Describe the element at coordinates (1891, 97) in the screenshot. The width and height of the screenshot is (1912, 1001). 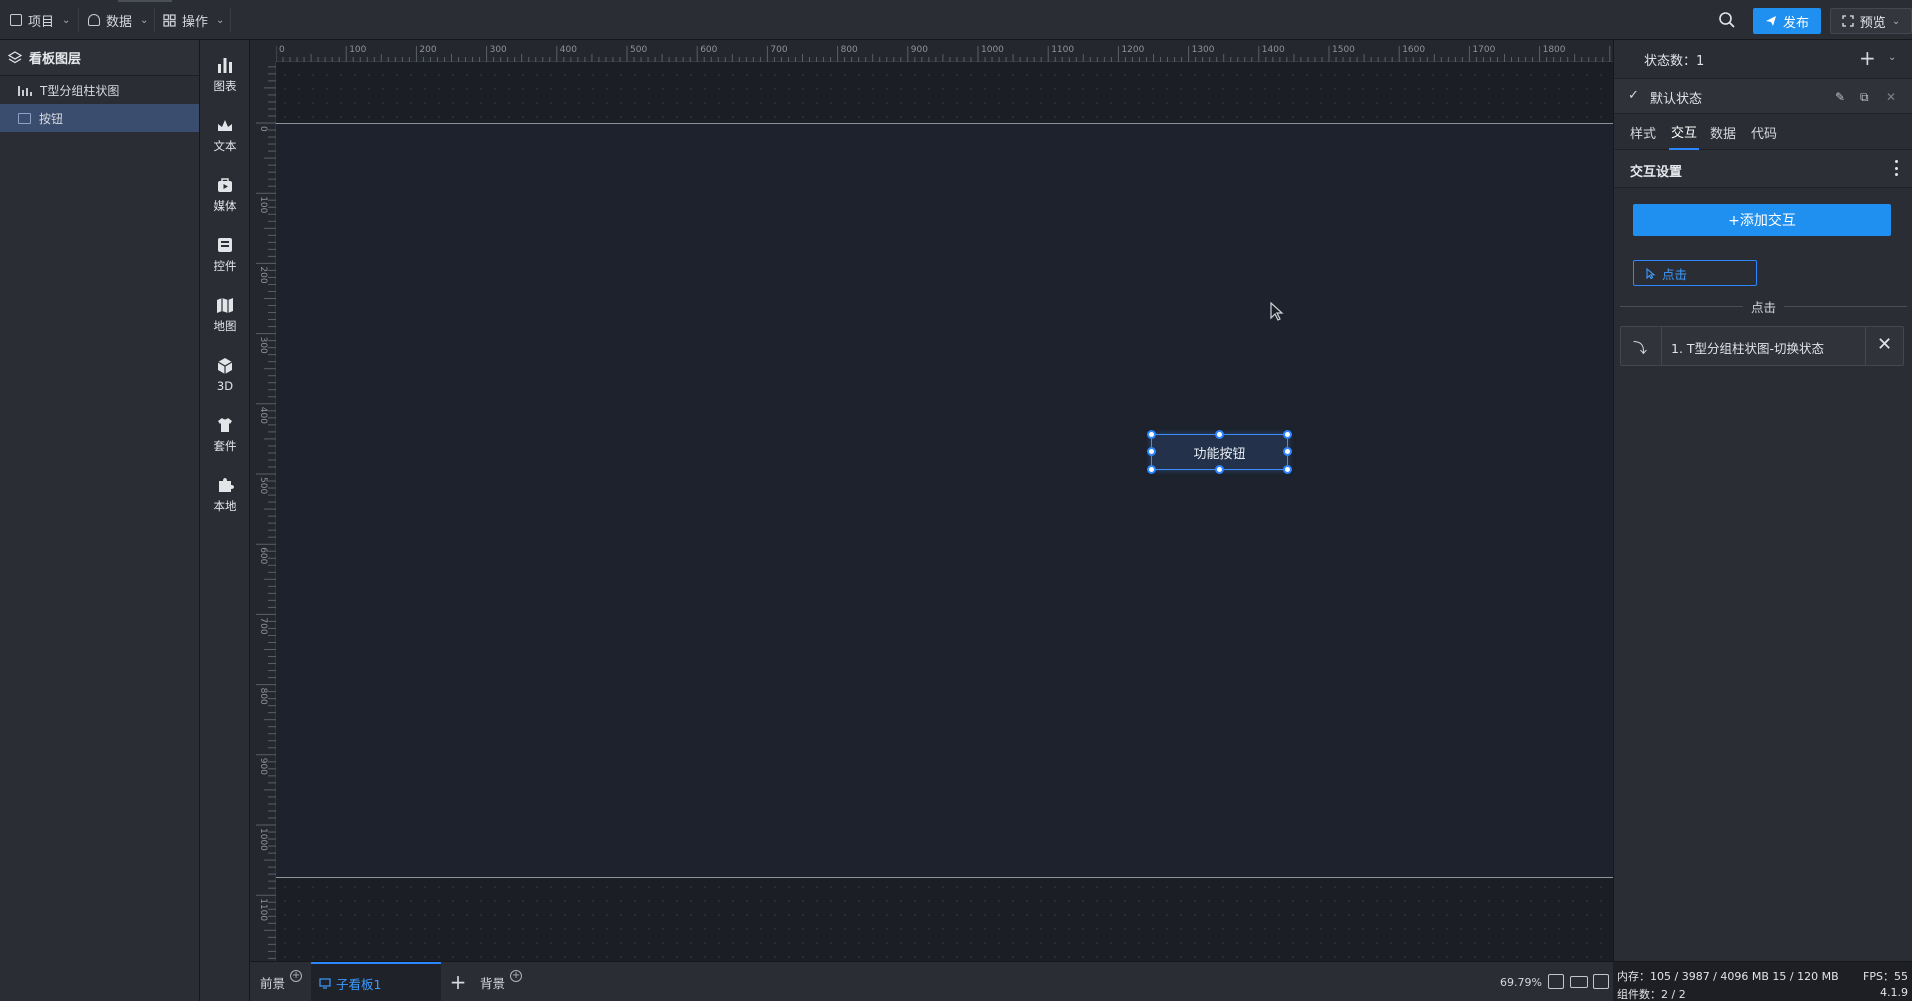
I see `close-icon: ✕` at that location.